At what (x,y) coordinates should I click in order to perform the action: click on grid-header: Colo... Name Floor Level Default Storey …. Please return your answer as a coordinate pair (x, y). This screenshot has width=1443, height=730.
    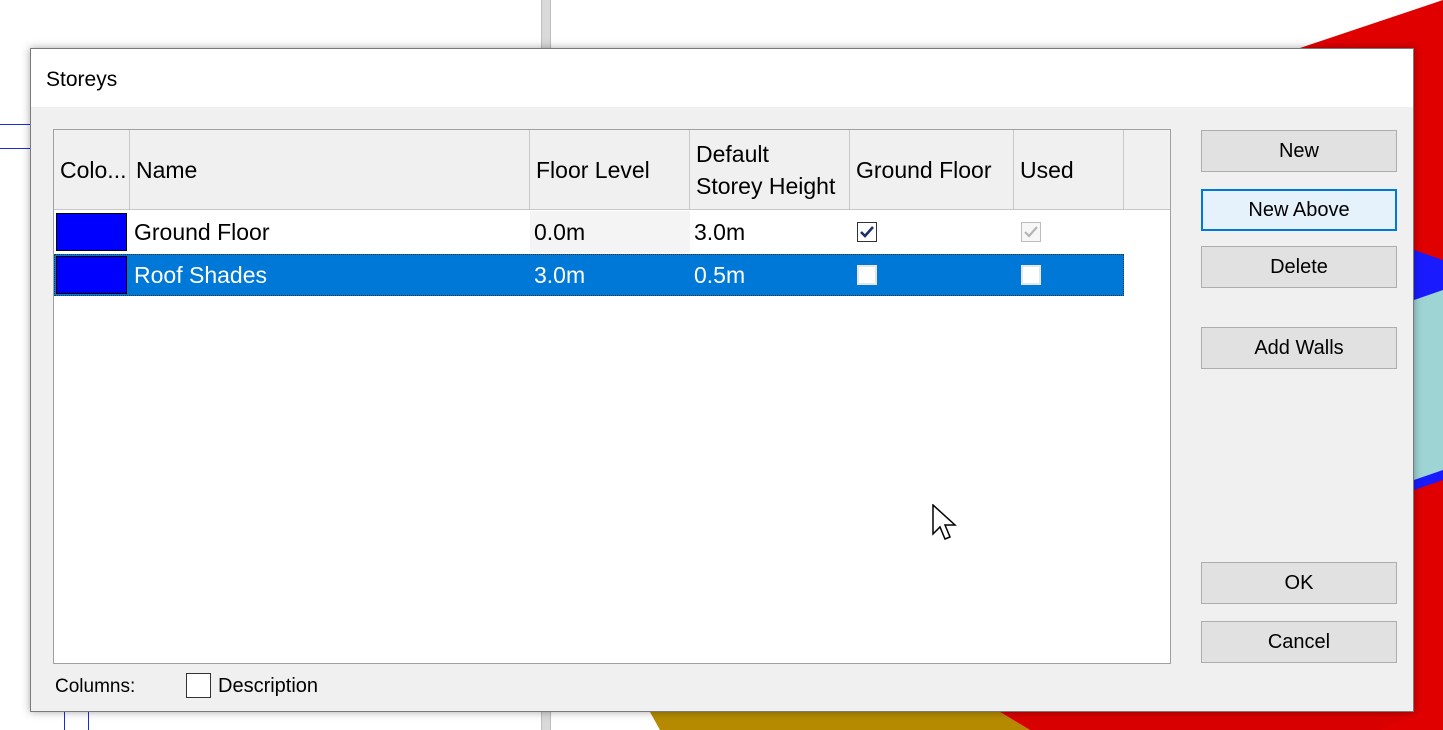
    Looking at the image, I should click on (612, 170).